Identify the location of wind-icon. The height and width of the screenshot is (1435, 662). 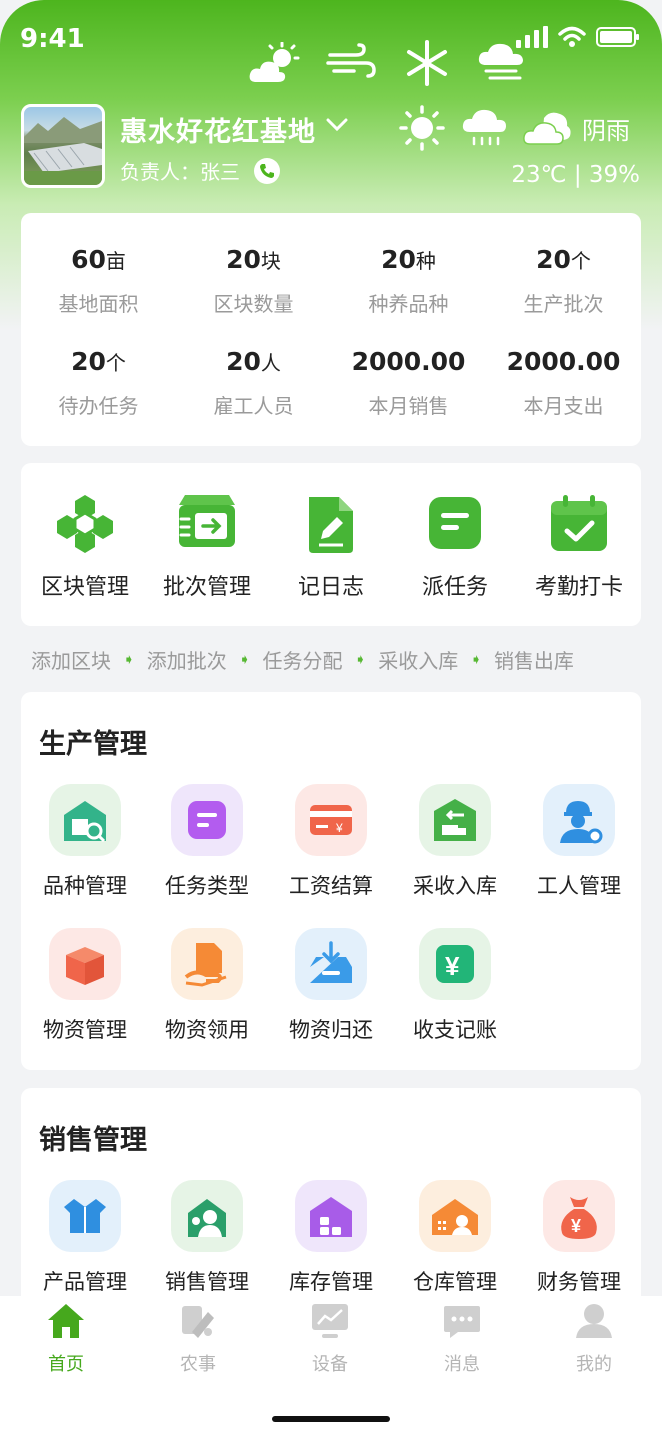
(351, 60).